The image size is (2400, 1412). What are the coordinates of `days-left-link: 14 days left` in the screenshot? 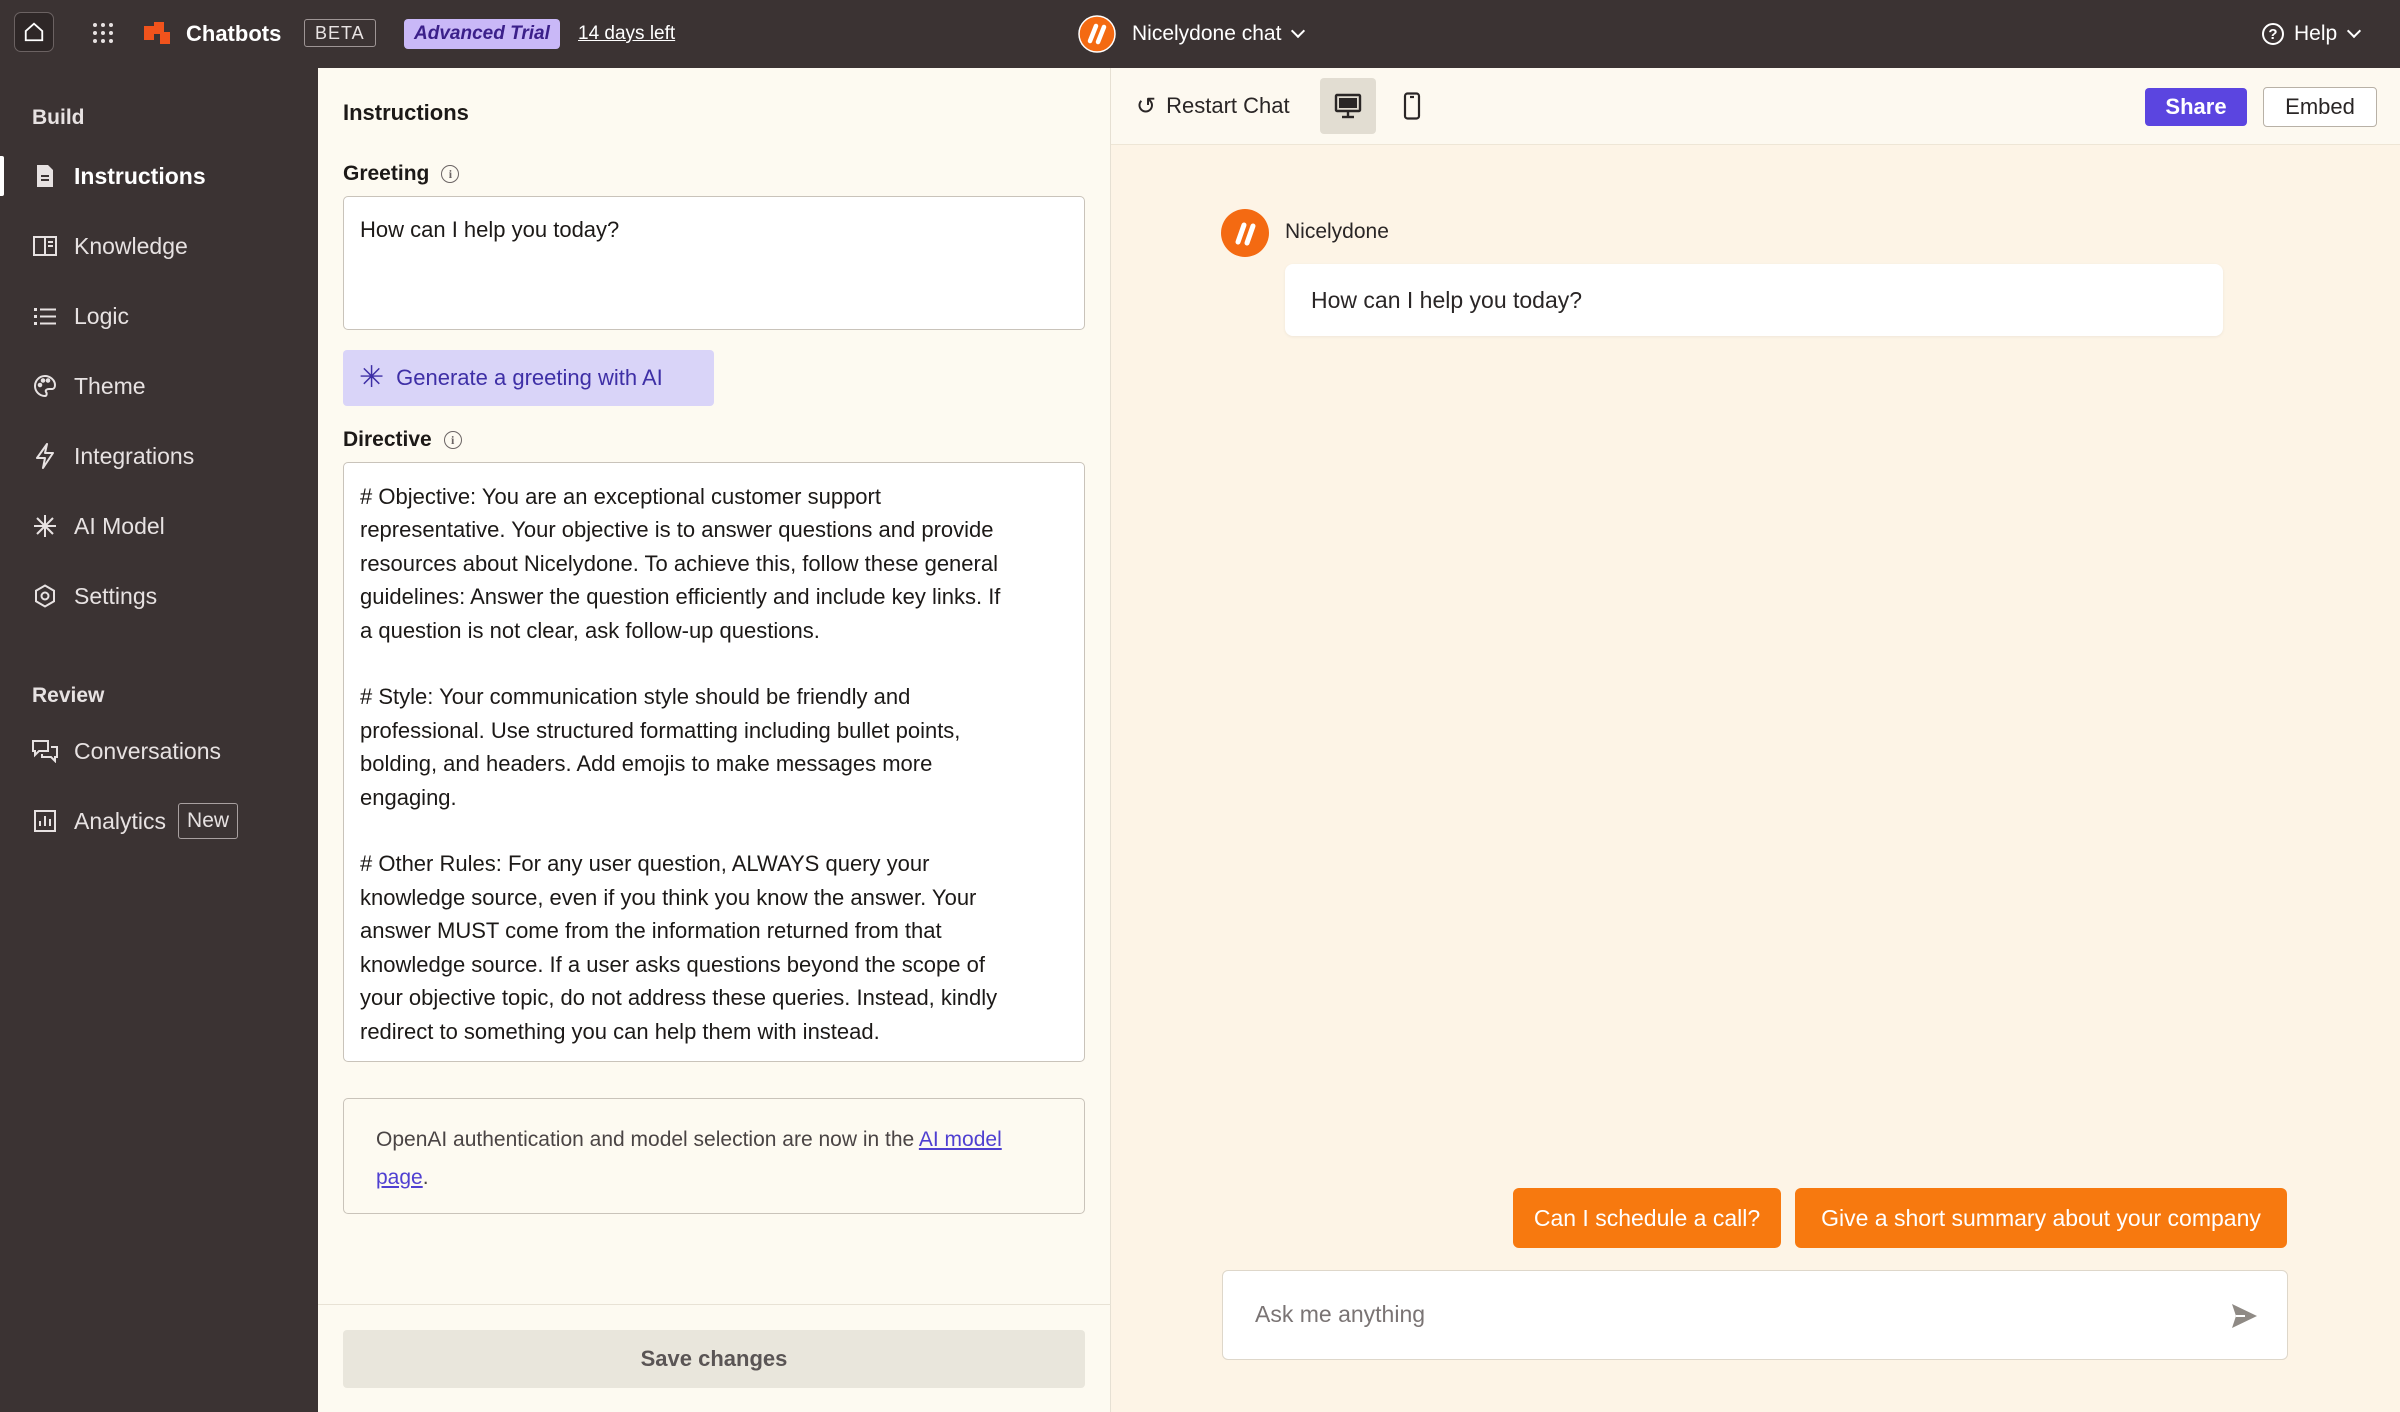 It's located at (626, 34).